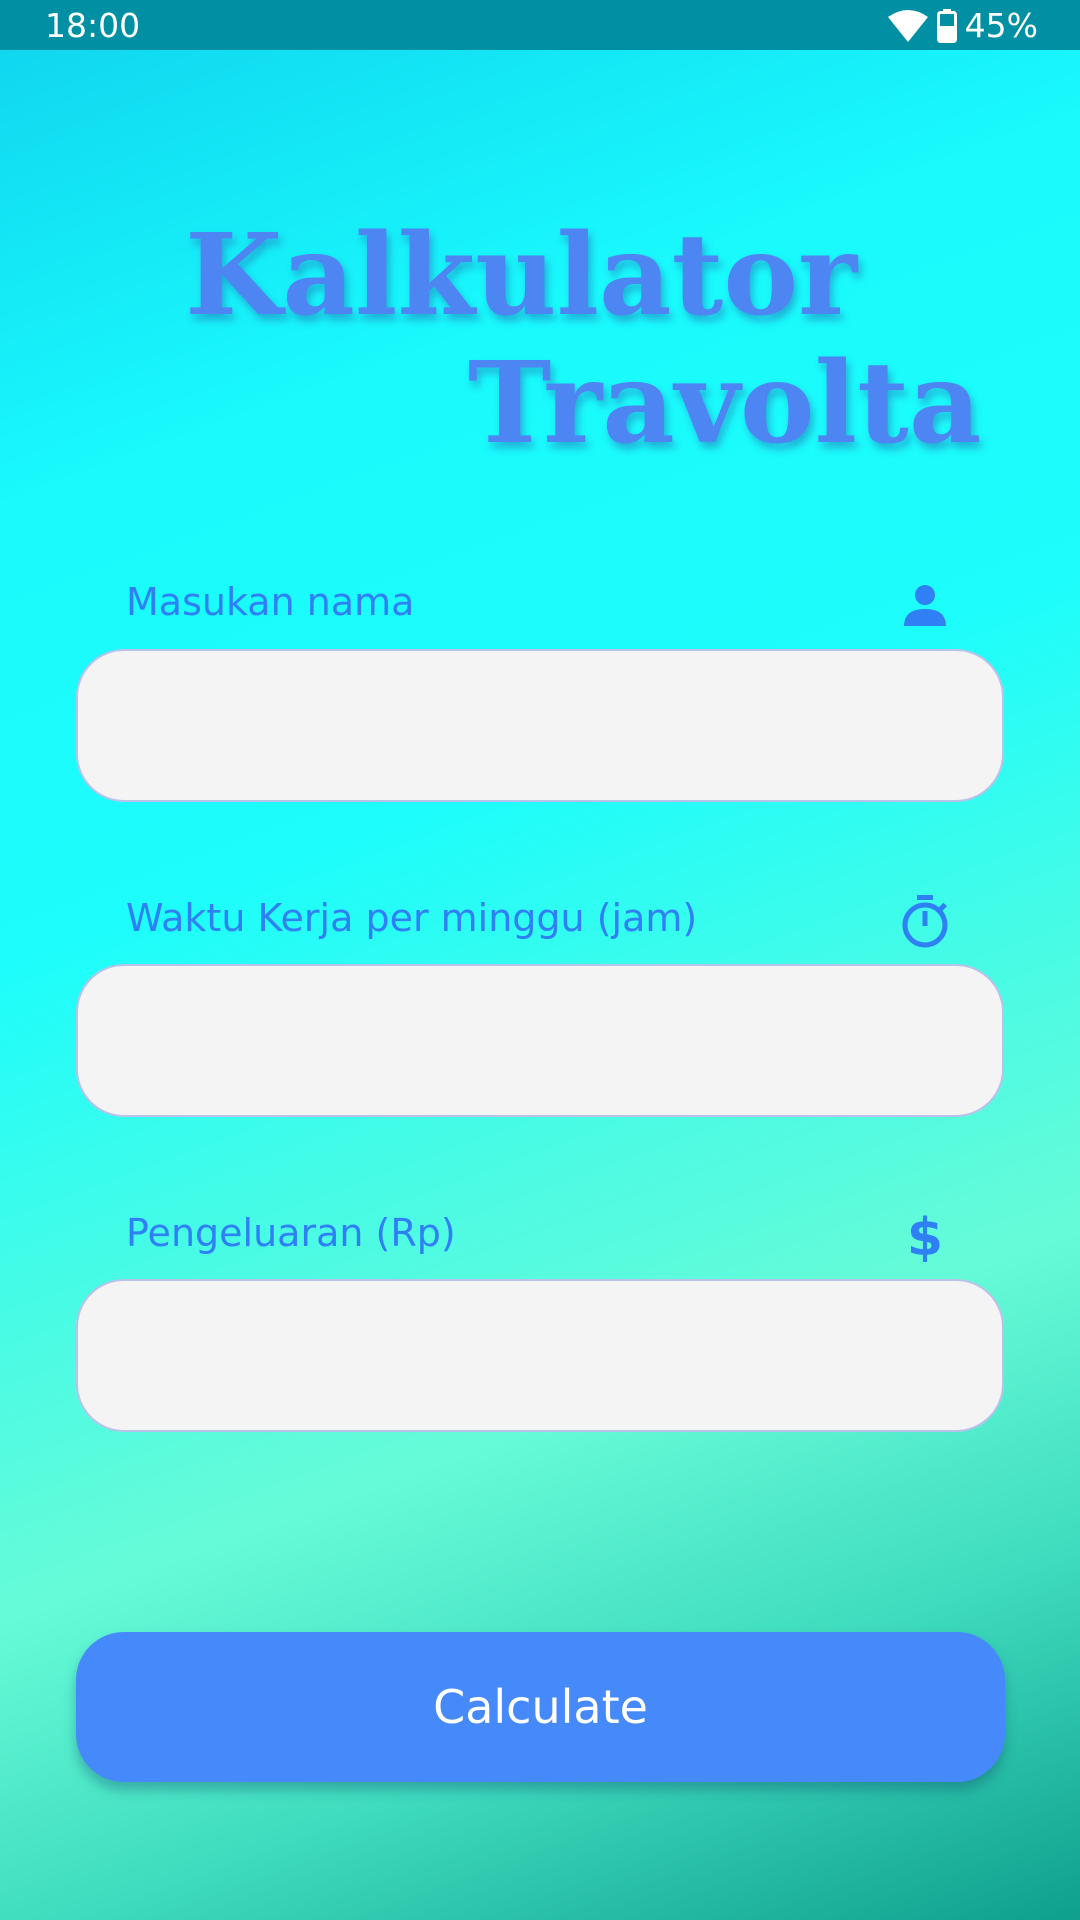 The width and height of the screenshot is (1080, 1920). Describe the element at coordinates (540, 25) in the screenshot. I see `status-bar: 18:00 45%` at that location.